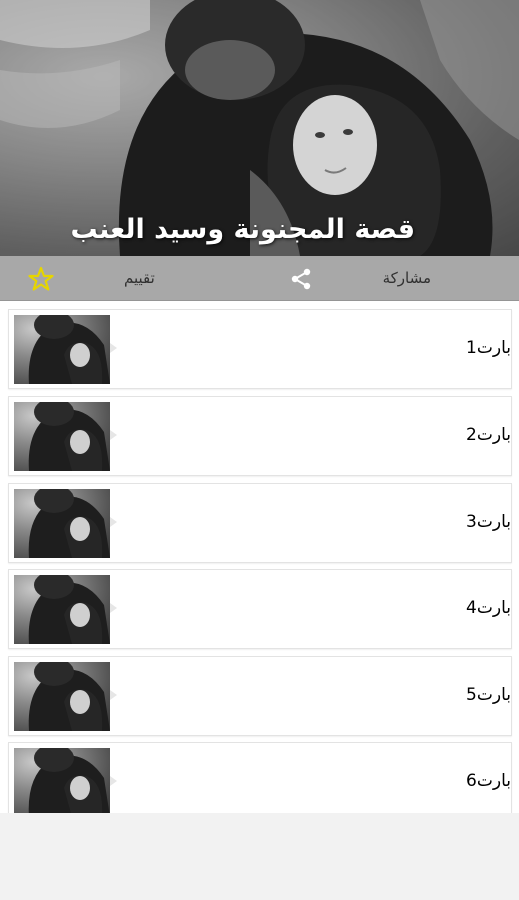 The width and height of the screenshot is (519, 900). Describe the element at coordinates (488, 348) in the screenshot. I see `list-item-label: بارت1` at that location.